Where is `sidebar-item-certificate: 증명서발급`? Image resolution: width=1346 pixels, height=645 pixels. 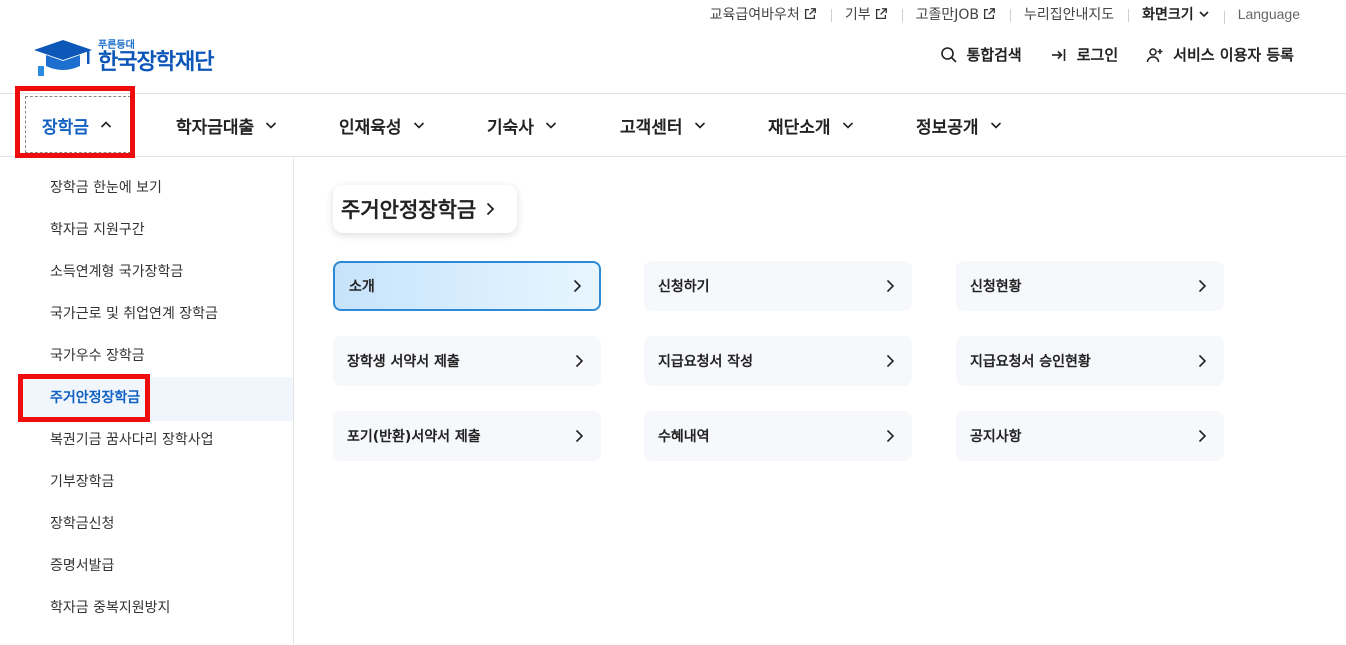 sidebar-item-certificate: 증명서발급 is located at coordinates (82, 565).